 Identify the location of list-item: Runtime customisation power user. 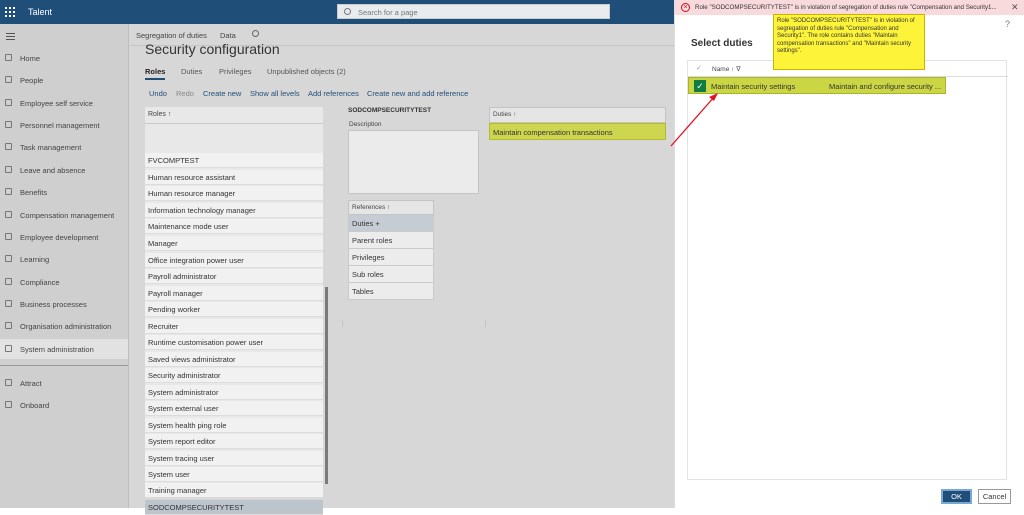
(234, 342).